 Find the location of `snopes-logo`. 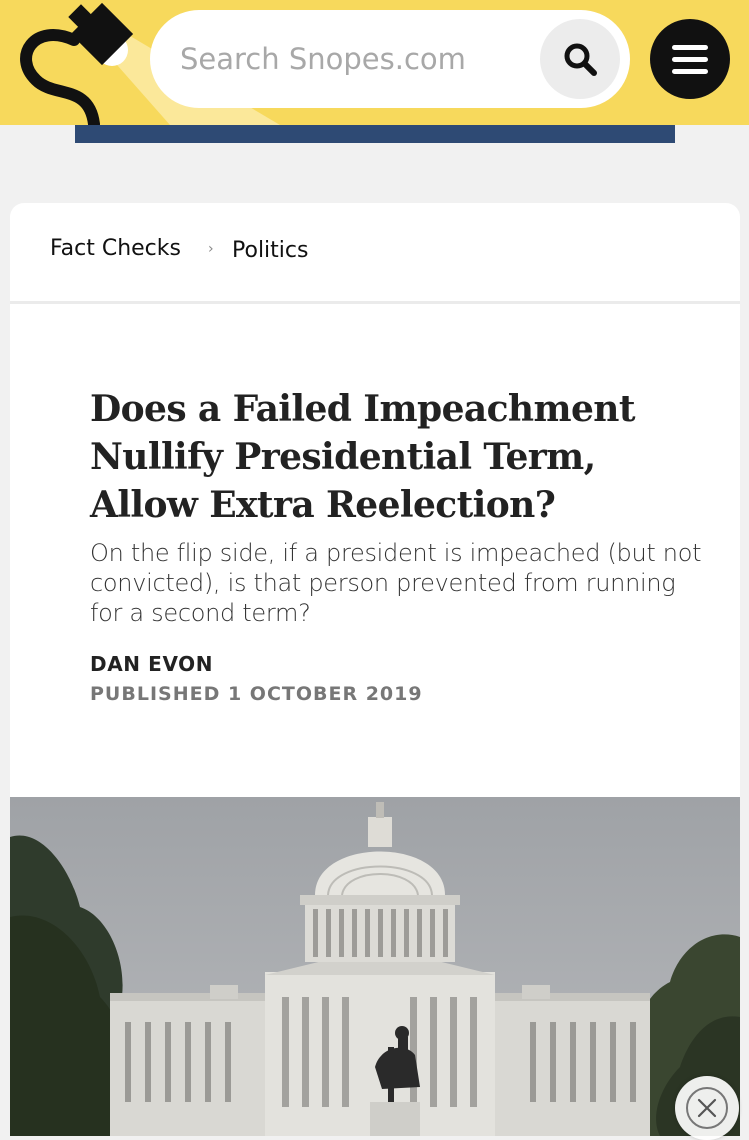

snopes-logo is located at coordinates (79, 63).